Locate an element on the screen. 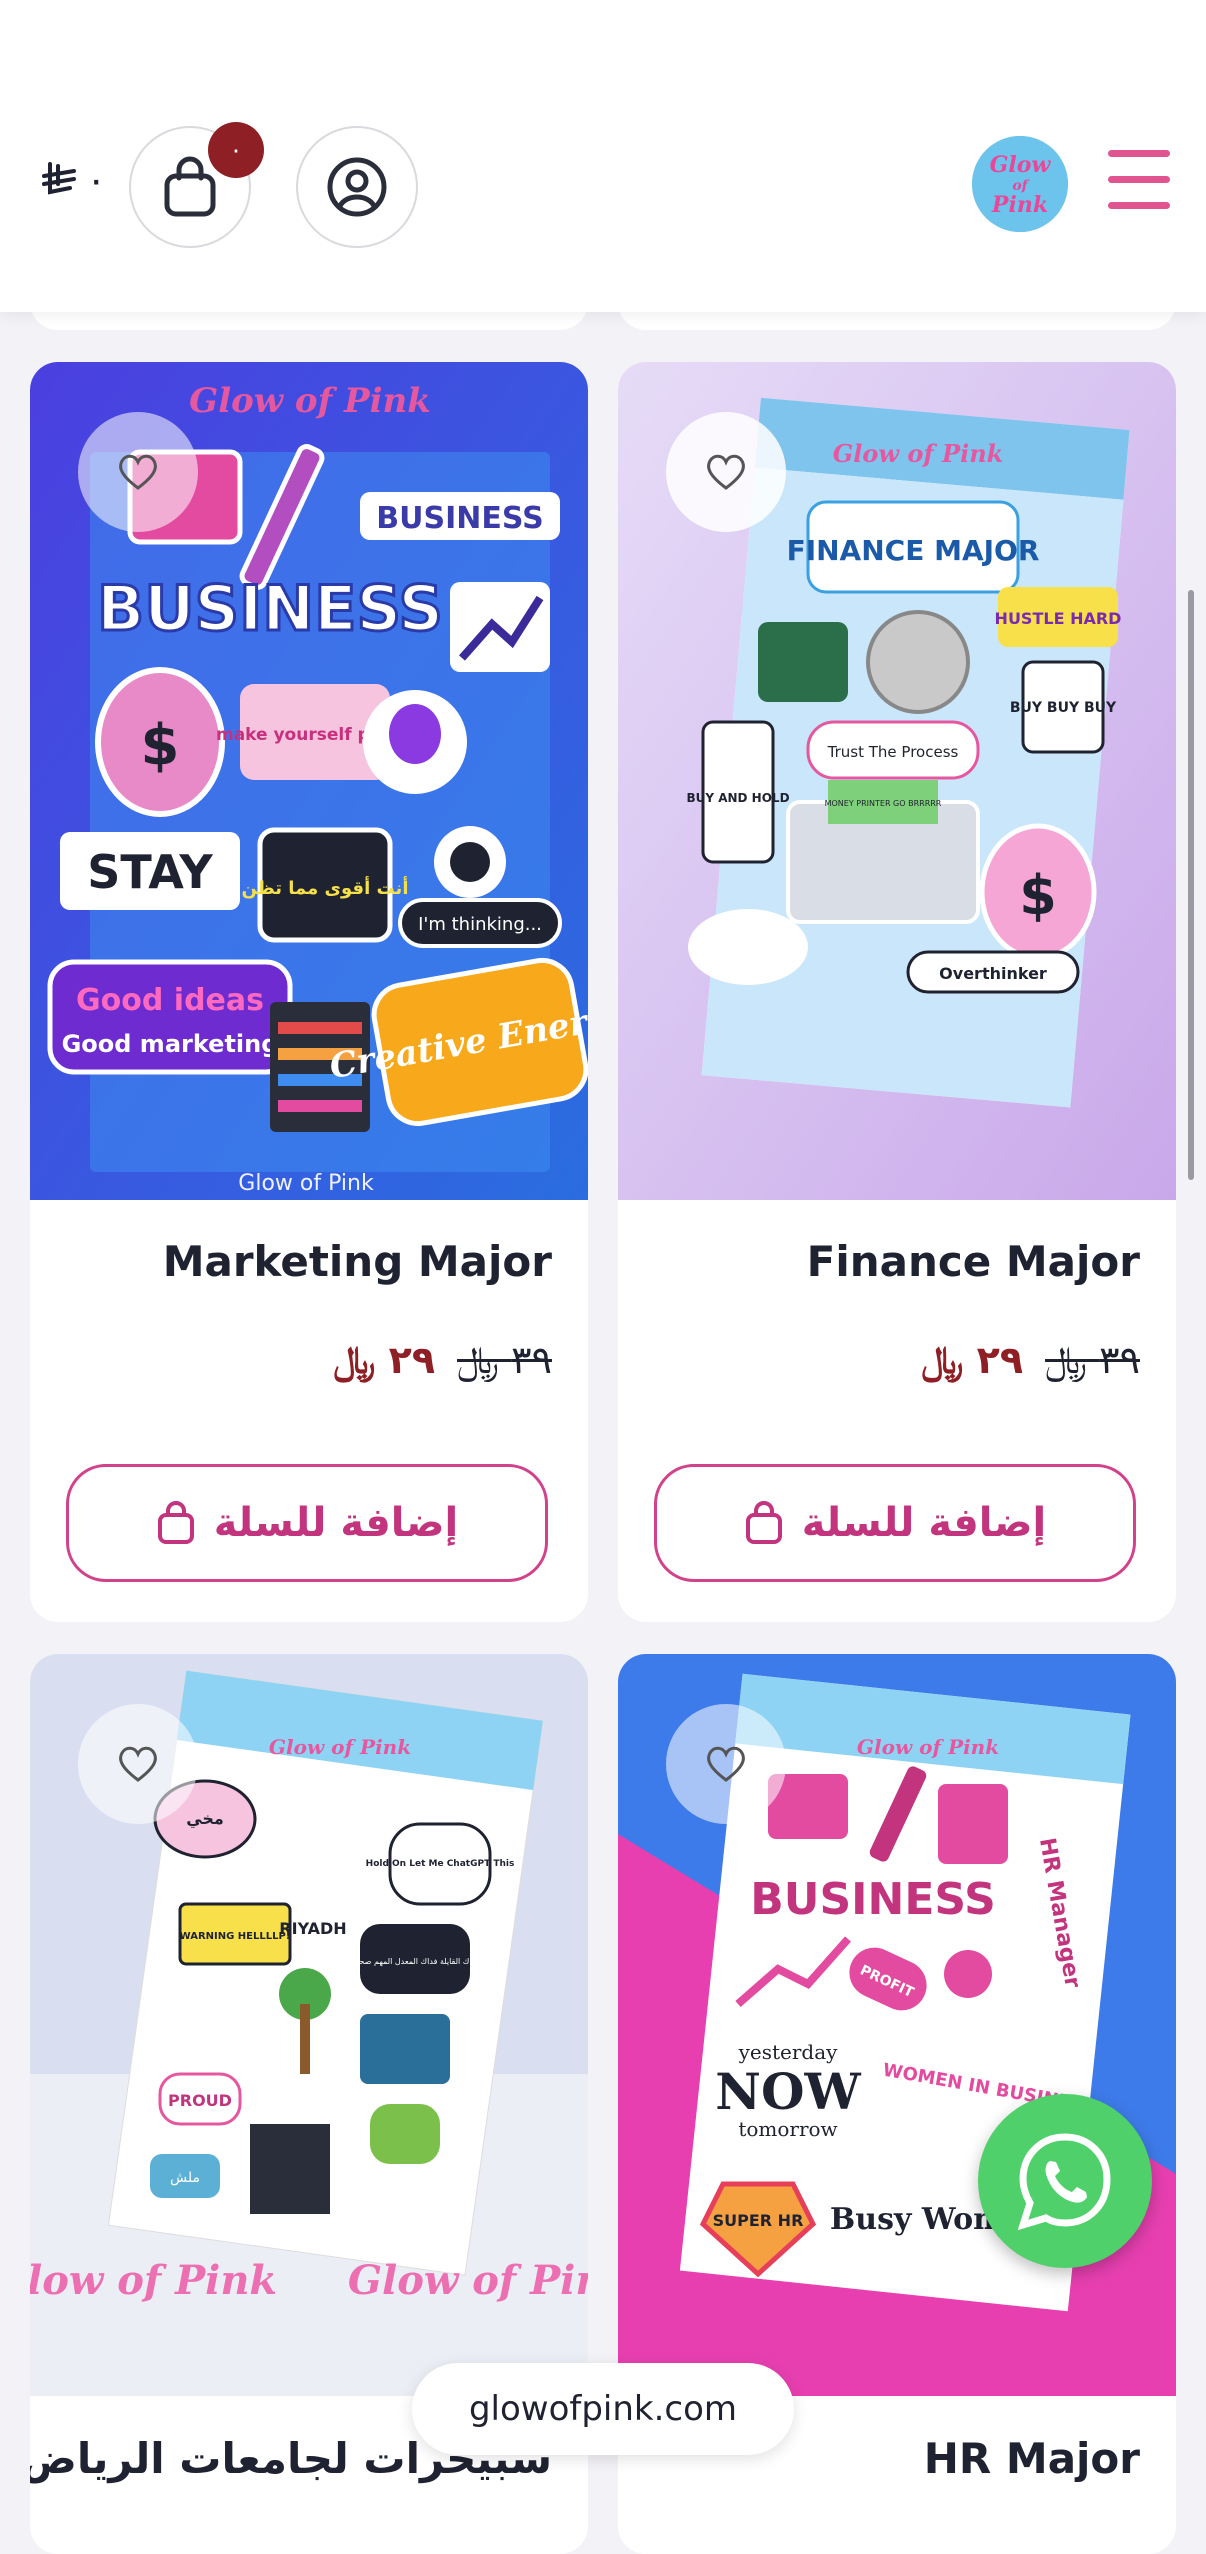  sticker-text: NOW is located at coordinates (788, 2091).